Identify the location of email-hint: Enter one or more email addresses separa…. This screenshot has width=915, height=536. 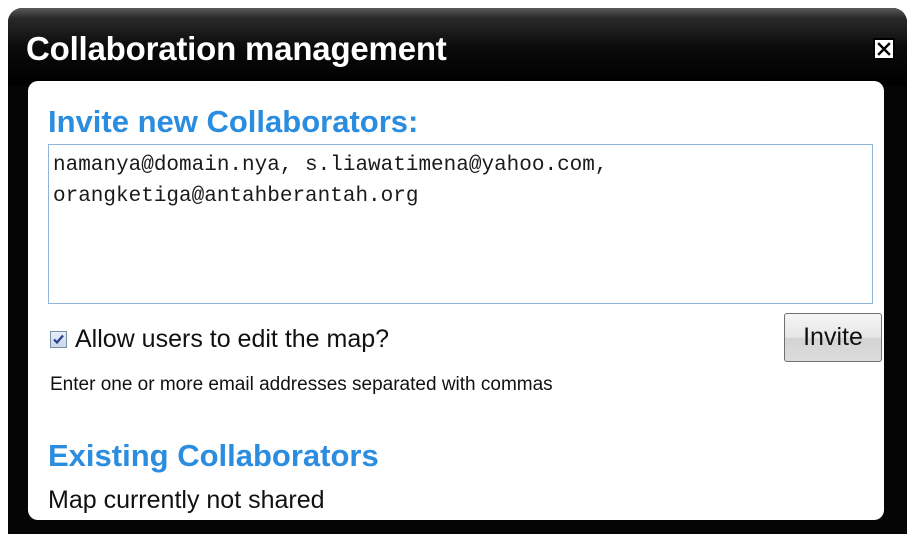
(301, 384).